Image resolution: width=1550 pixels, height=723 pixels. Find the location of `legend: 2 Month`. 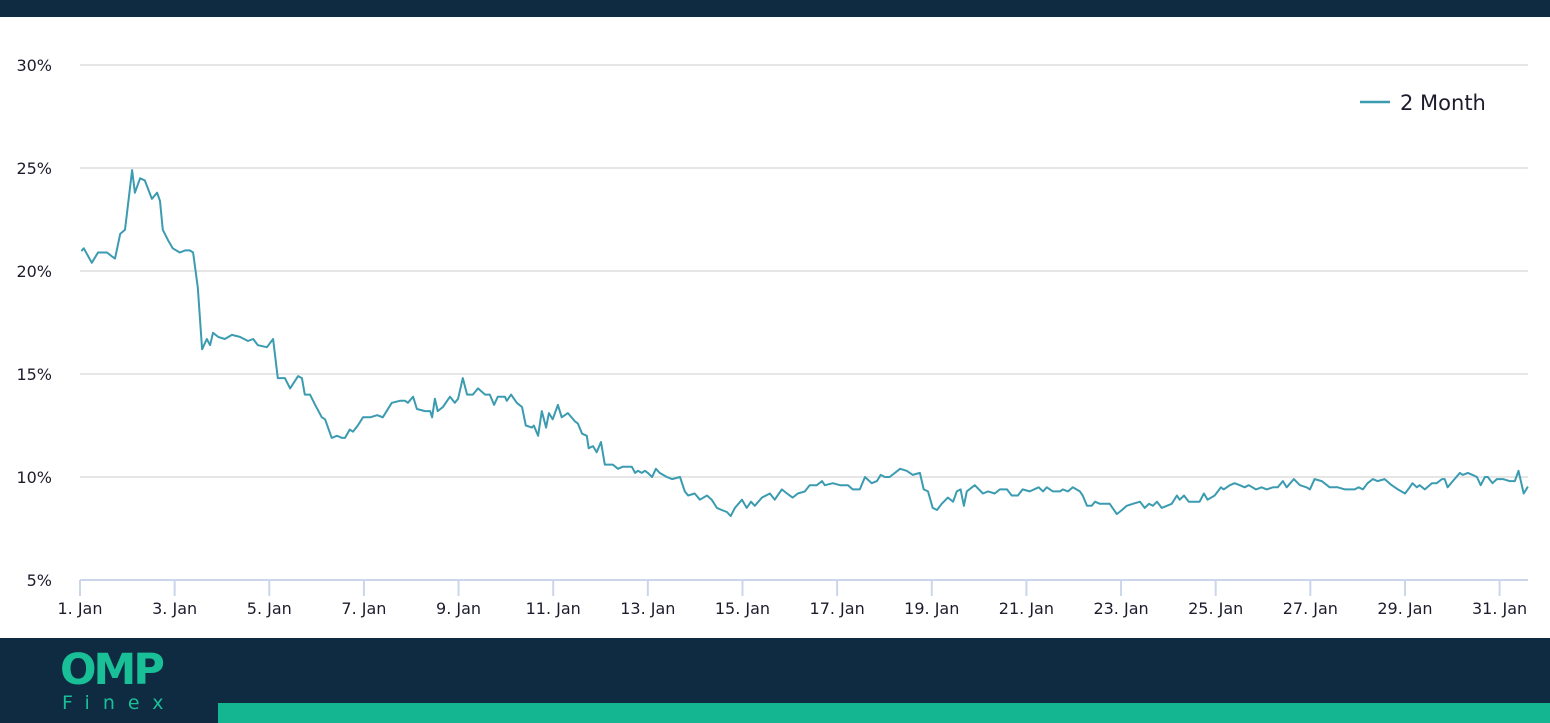

legend: 2 Month is located at coordinates (1423, 103).